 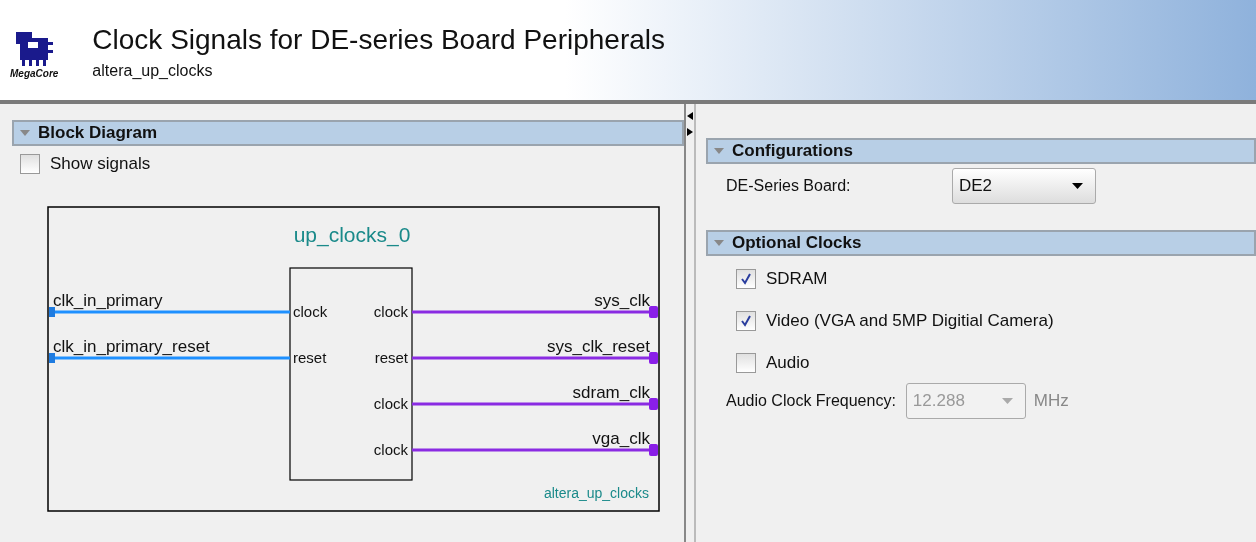 What do you see at coordinates (153, 71) in the screenshot?
I see `page-subtitle: altera_up_clocks` at bounding box center [153, 71].